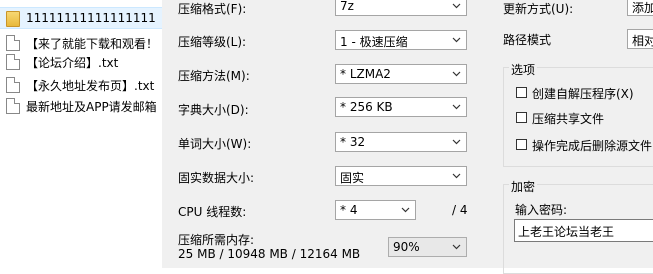  I want to click on password-input: 上老王论坛当老王, so click(583, 230).